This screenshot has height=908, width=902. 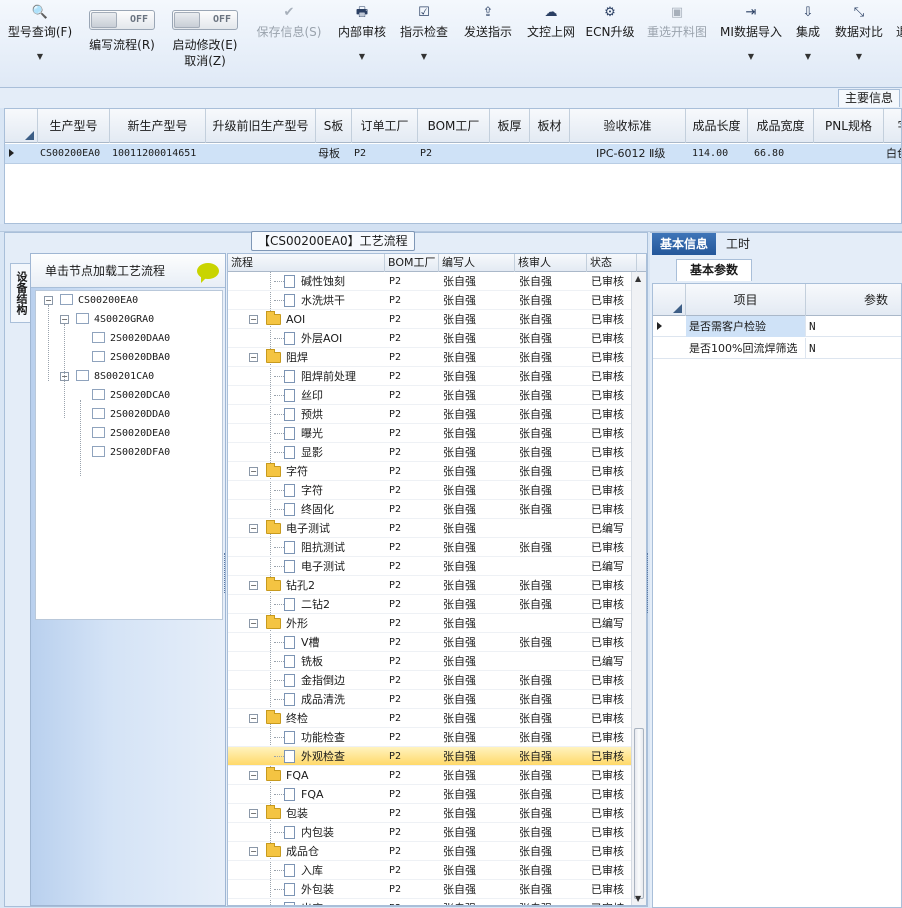 What do you see at coordinates (131, 434) in the screenshot?
I see `tree-node: 2S0020DEA0` at bounding box center [131, 434].